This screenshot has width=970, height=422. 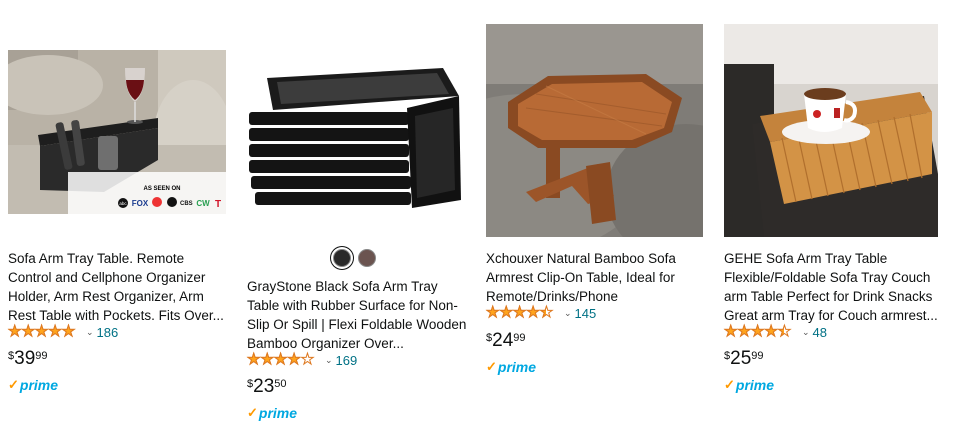 What do you see at coordinates (506, 341) in the screenshot?
I see `price: $ 24 99` at bounding box center [506, 341].